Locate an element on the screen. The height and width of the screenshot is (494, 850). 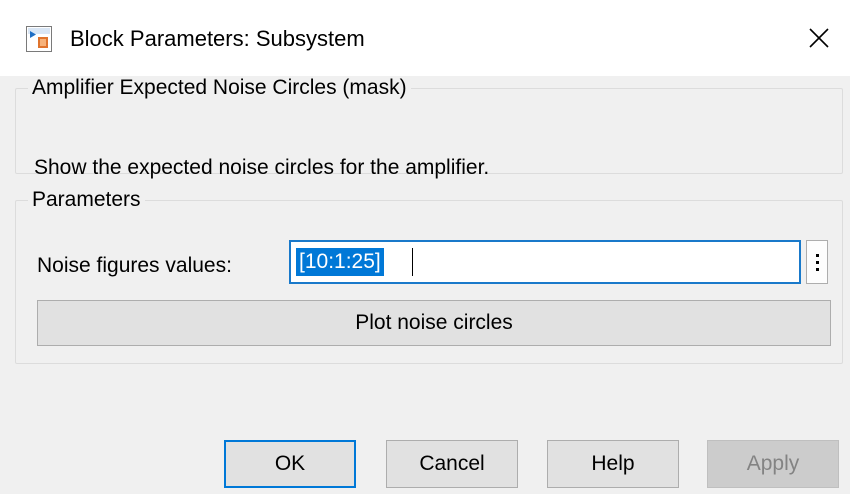
noise-figures-input: [10:1:25] is located at coordinates (545, 262).